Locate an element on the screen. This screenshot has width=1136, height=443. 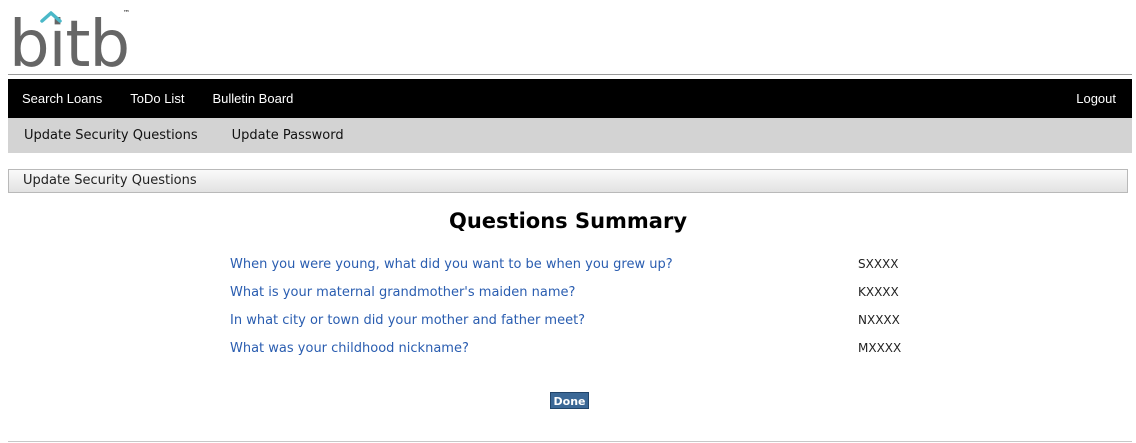
nav-todo-list: ToDo List is located at coordinates (157, 98).